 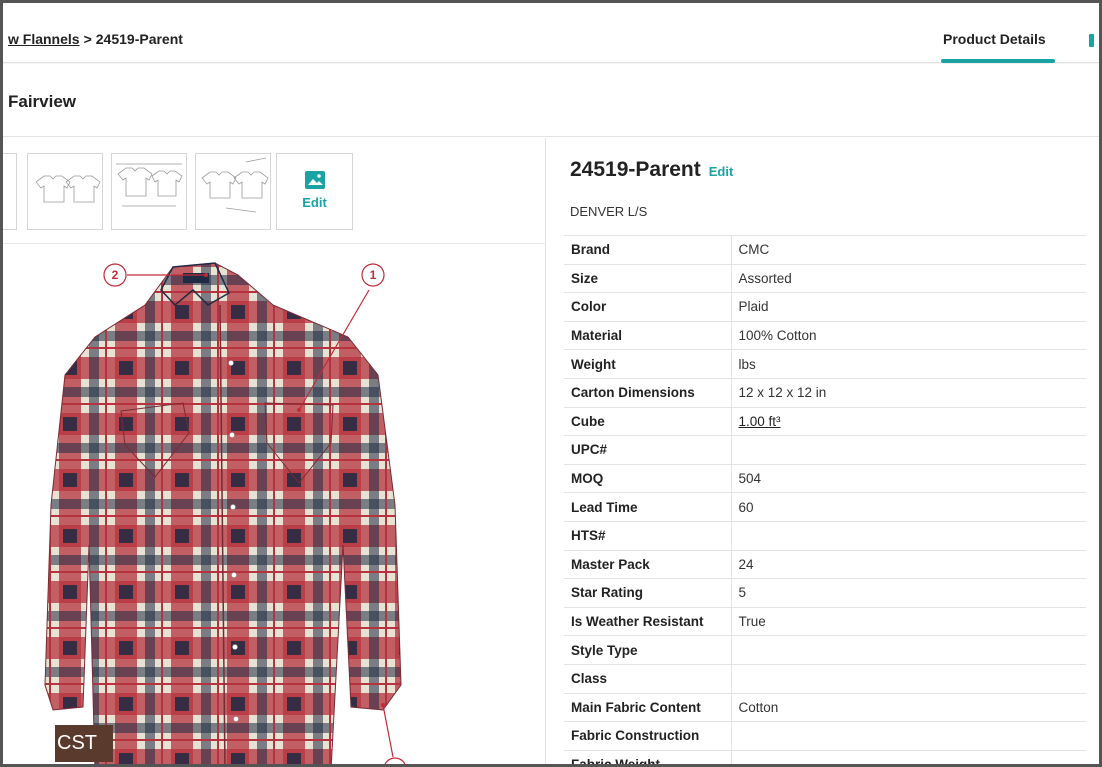 What do you see at coordinates (908, 336) in the screenshot?
I see `spec-value: 100% Cotton` at bounding box center [908, 336].